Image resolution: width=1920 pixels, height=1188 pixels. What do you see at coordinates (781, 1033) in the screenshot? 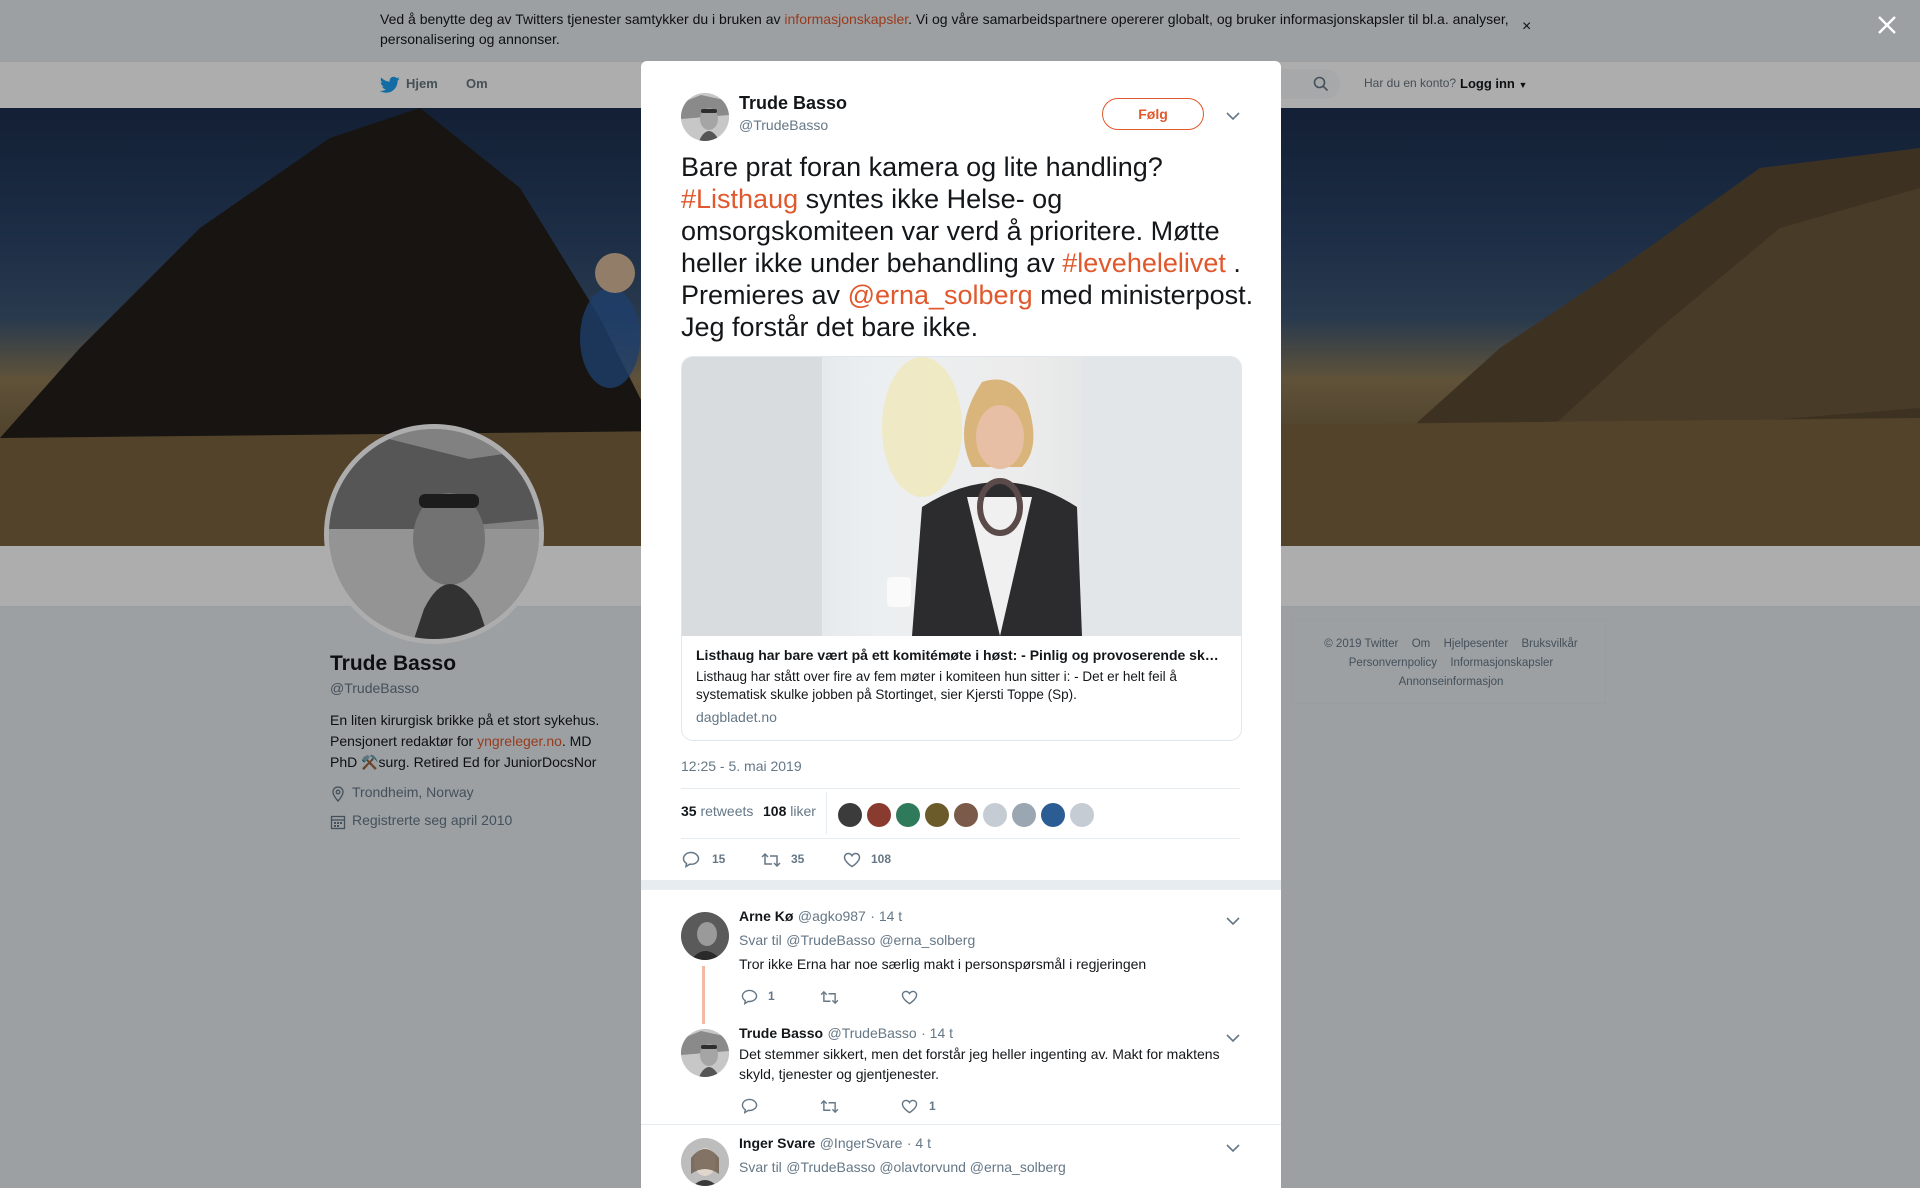
I see `reply-author-name: Trude Basso` at bounding box center [781, 1033].